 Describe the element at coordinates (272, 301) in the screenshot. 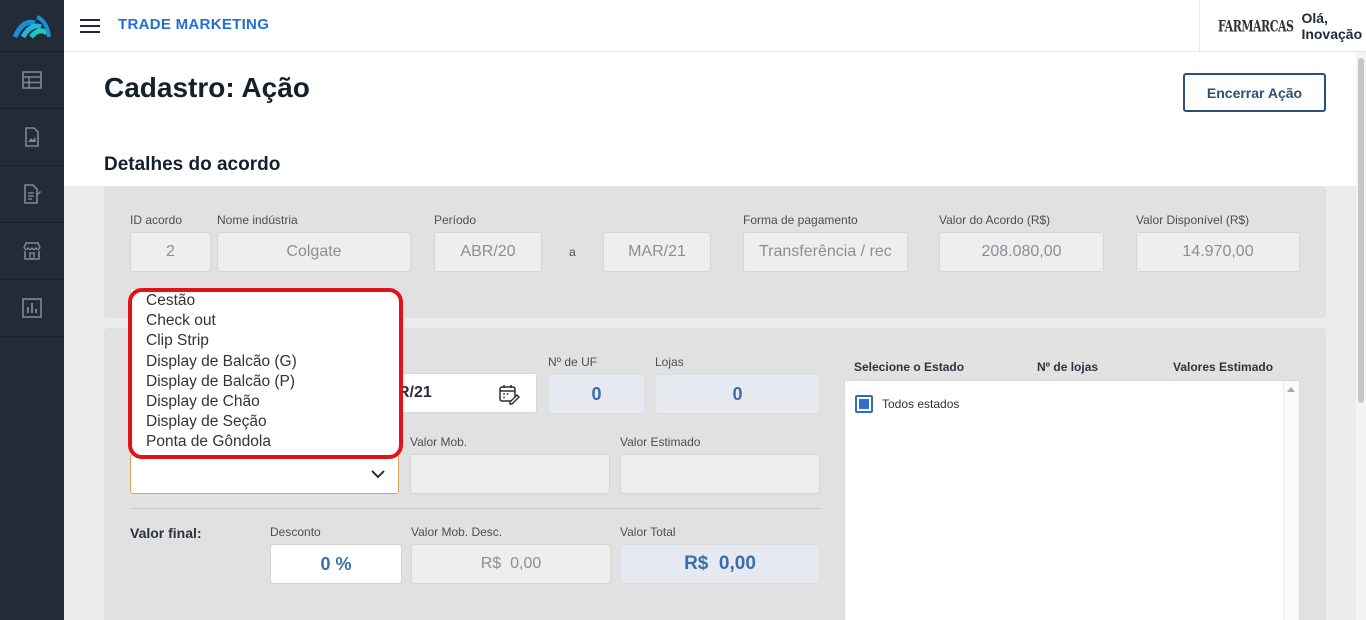

I see `dropdown-option: Cestão` at that location.